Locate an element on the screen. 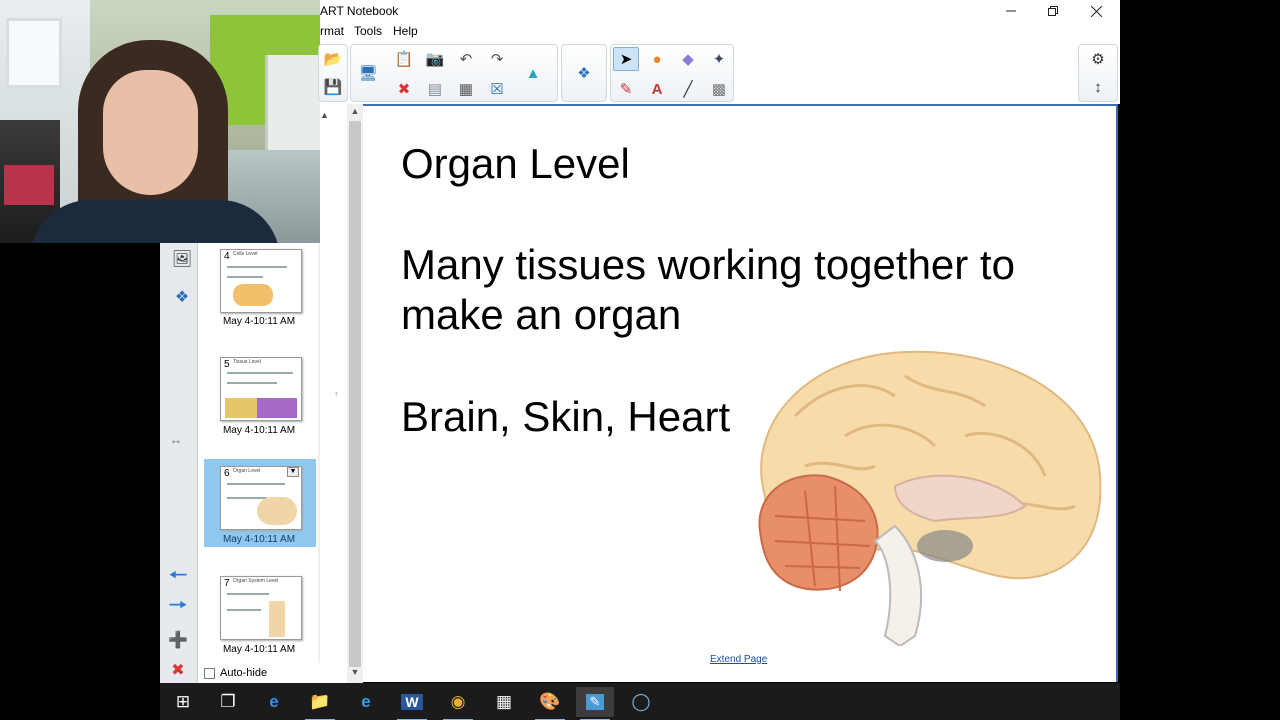  previous-page-button: 🠔 is located at coordinates (178, 576).